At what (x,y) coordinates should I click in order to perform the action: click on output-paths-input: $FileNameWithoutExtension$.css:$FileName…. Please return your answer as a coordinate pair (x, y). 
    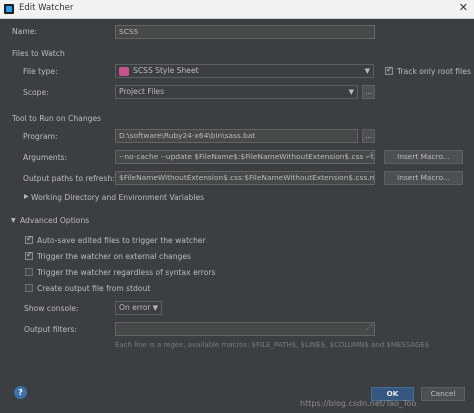
    Looking at the image, I should click on (245, 178).